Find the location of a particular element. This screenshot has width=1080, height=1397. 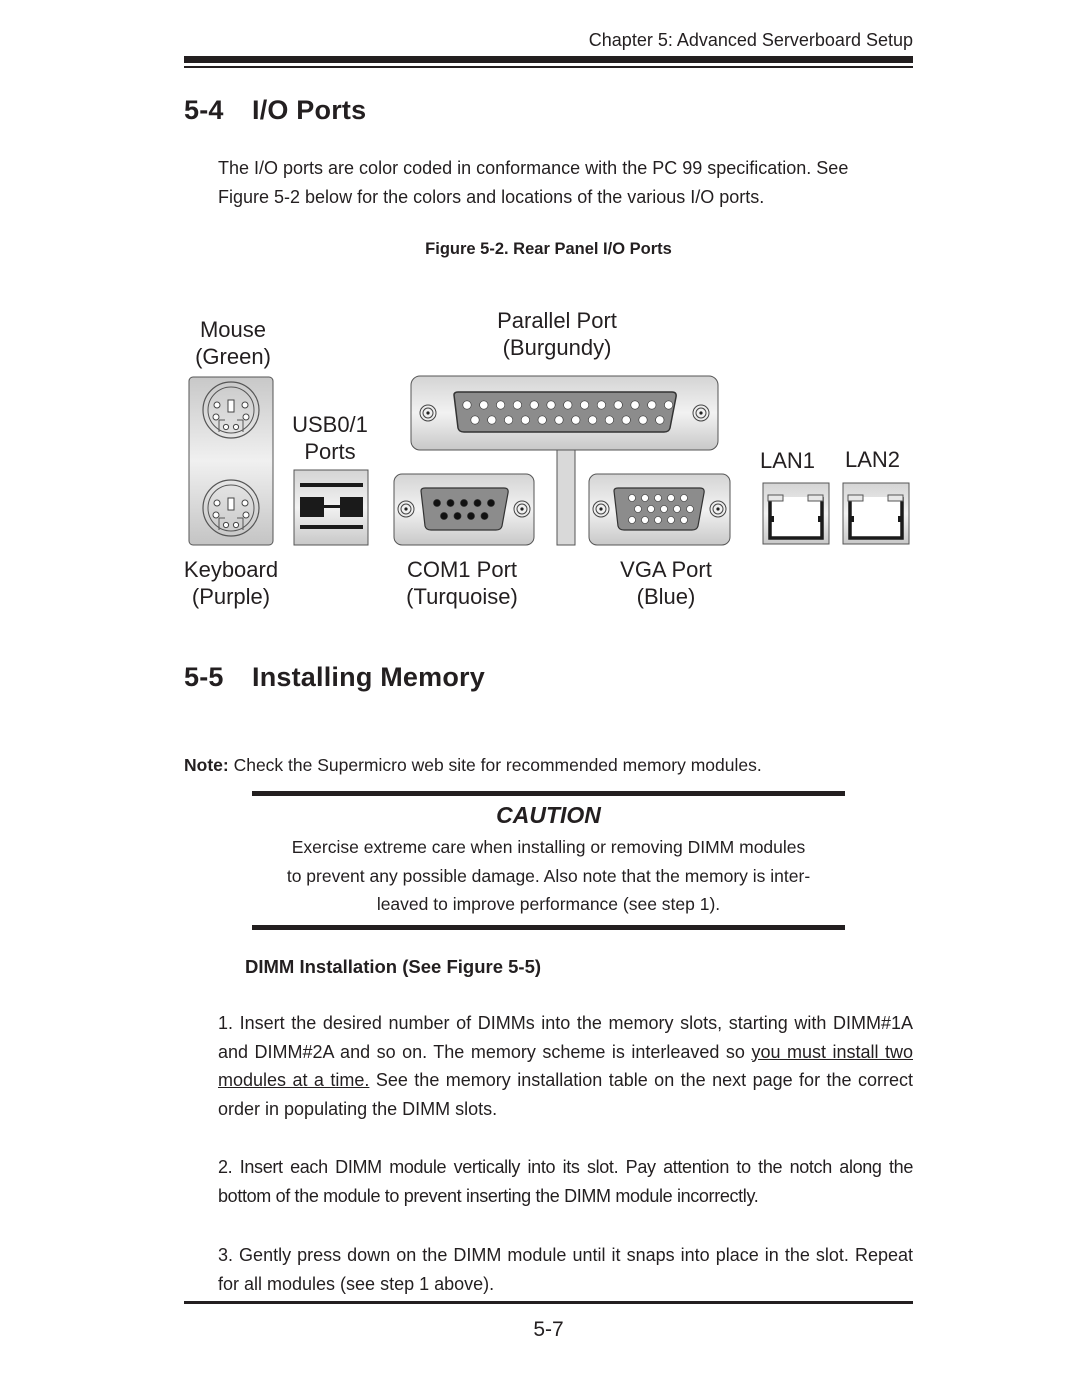

mouse-label: Mouse (Green) is located at coordinates (233, 343).